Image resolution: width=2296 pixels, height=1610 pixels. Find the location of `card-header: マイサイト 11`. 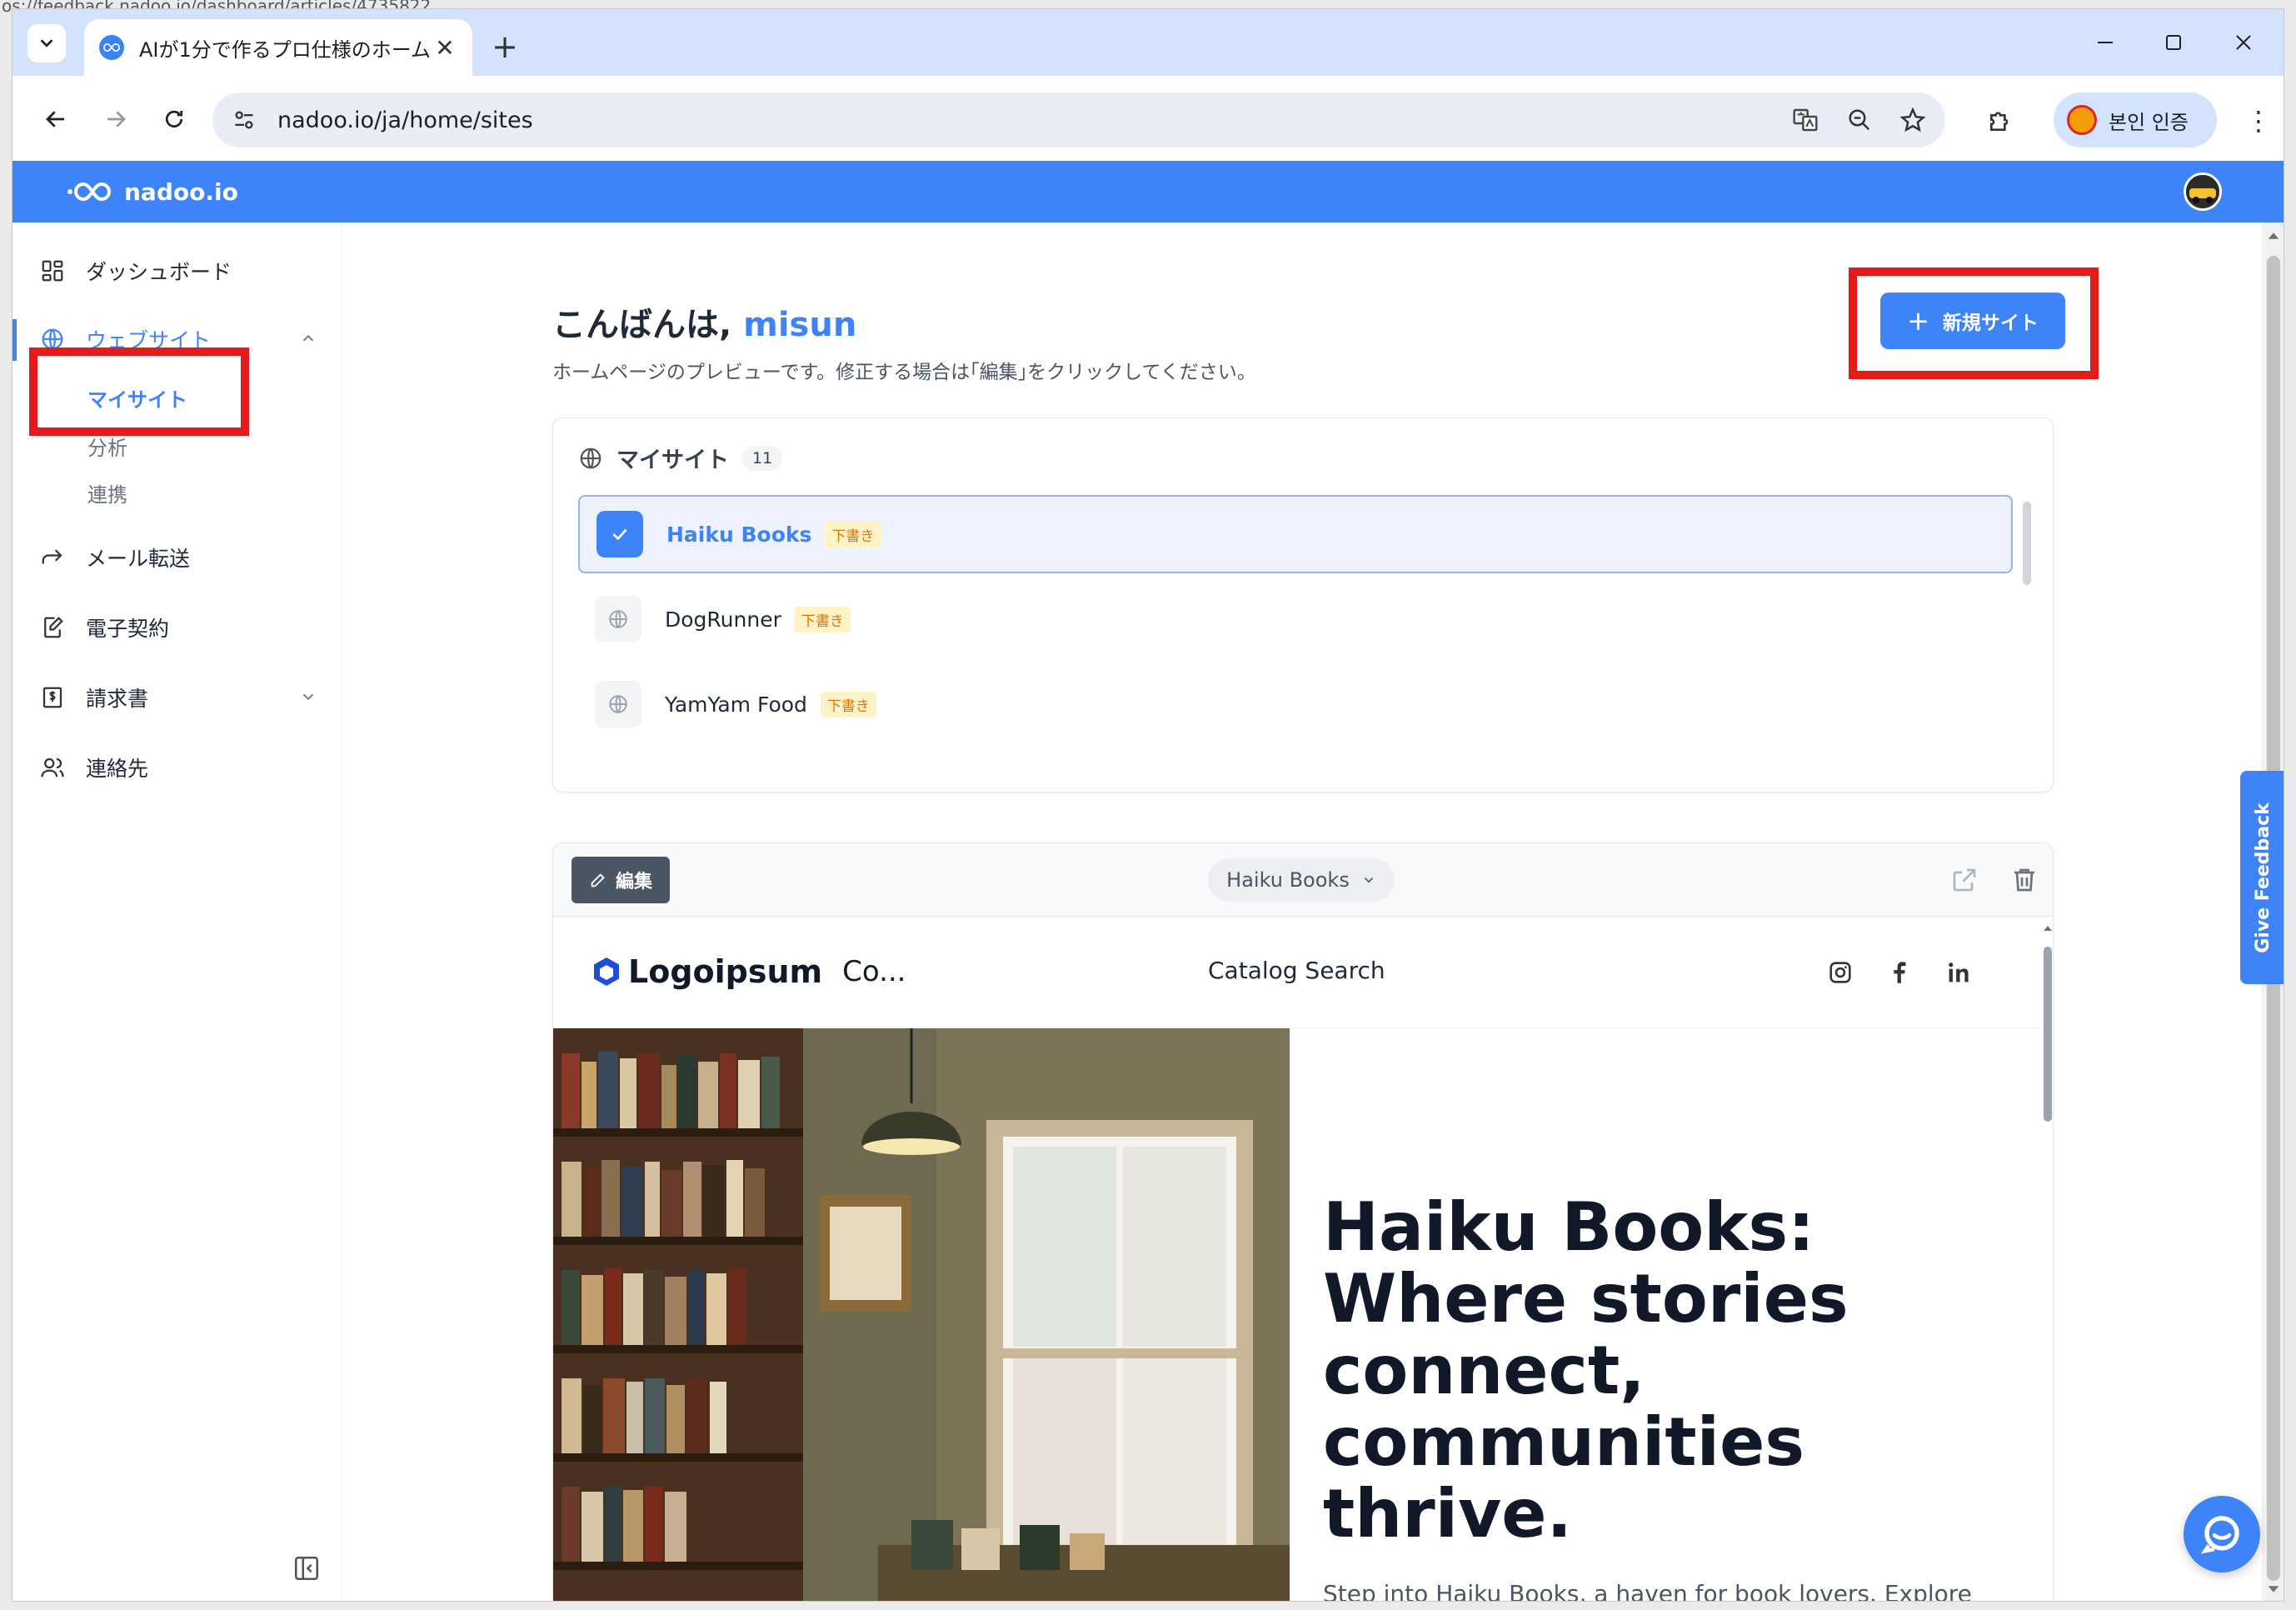

card-header: マイサイト 11 is located at coordinates (680, 458).